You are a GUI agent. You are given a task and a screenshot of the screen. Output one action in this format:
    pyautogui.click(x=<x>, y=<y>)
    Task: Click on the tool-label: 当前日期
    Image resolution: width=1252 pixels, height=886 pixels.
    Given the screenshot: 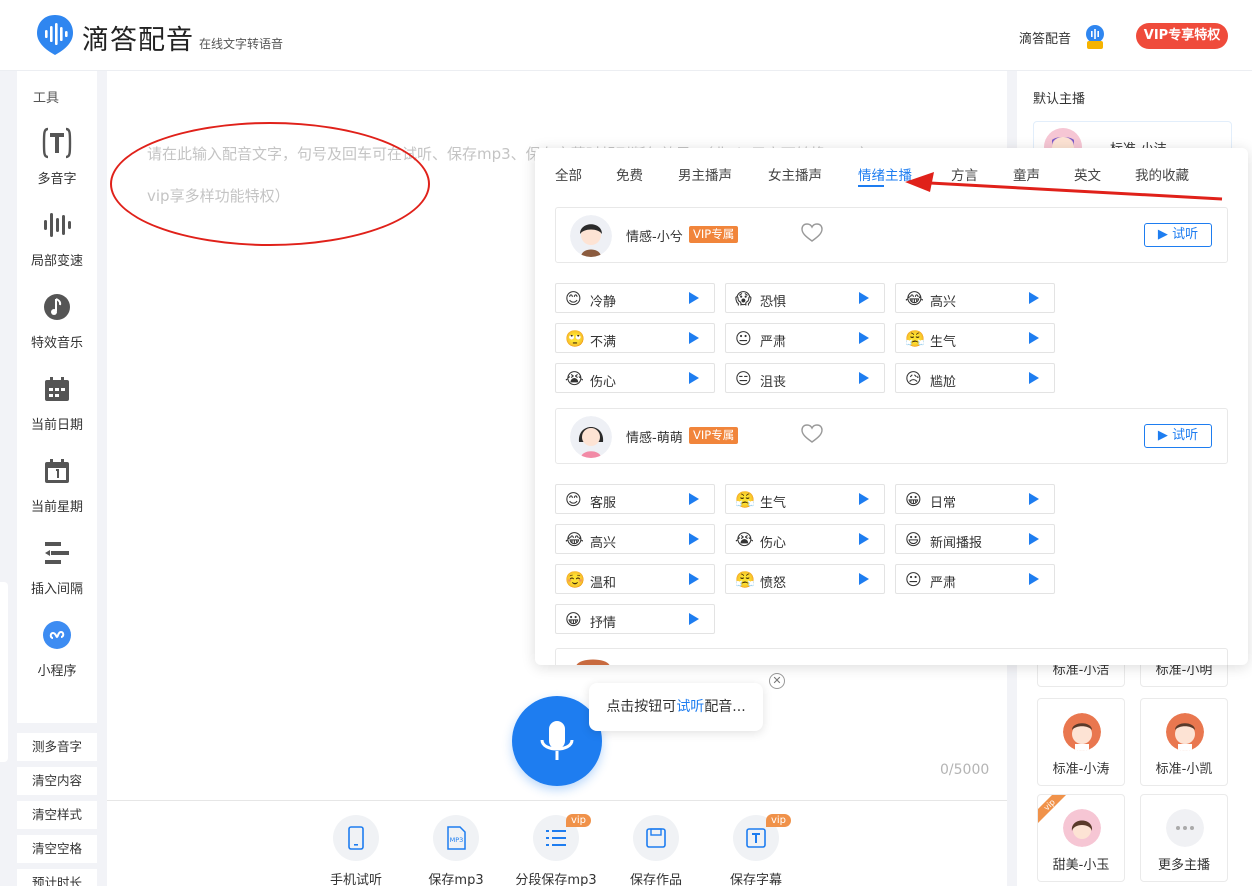 What is the action you would take?
    pyautogui.click(x=56, y=425)
    